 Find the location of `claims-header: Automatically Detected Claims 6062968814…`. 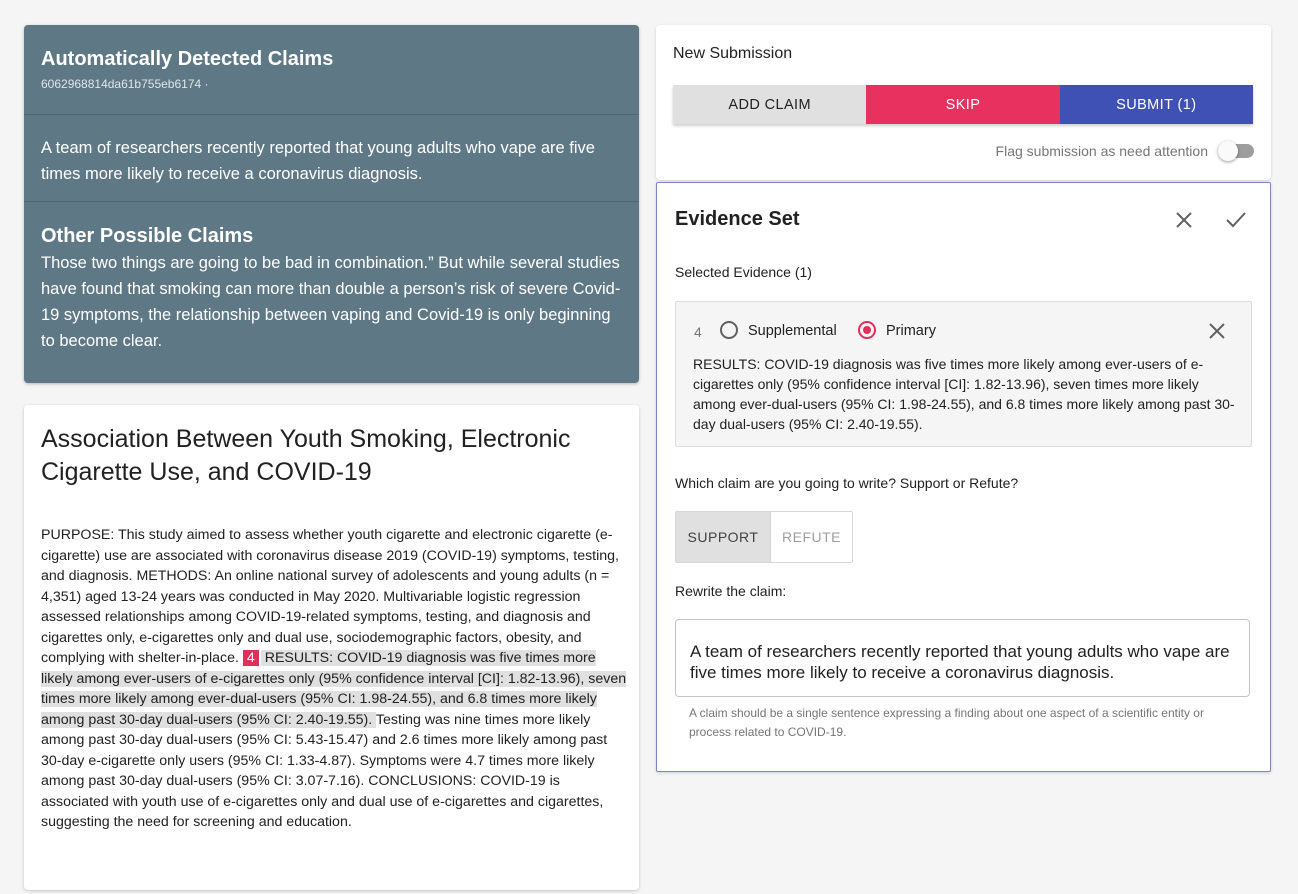

claims-header: Automatically Detected Claims 6062968814… is located at coordinates (331, 70).